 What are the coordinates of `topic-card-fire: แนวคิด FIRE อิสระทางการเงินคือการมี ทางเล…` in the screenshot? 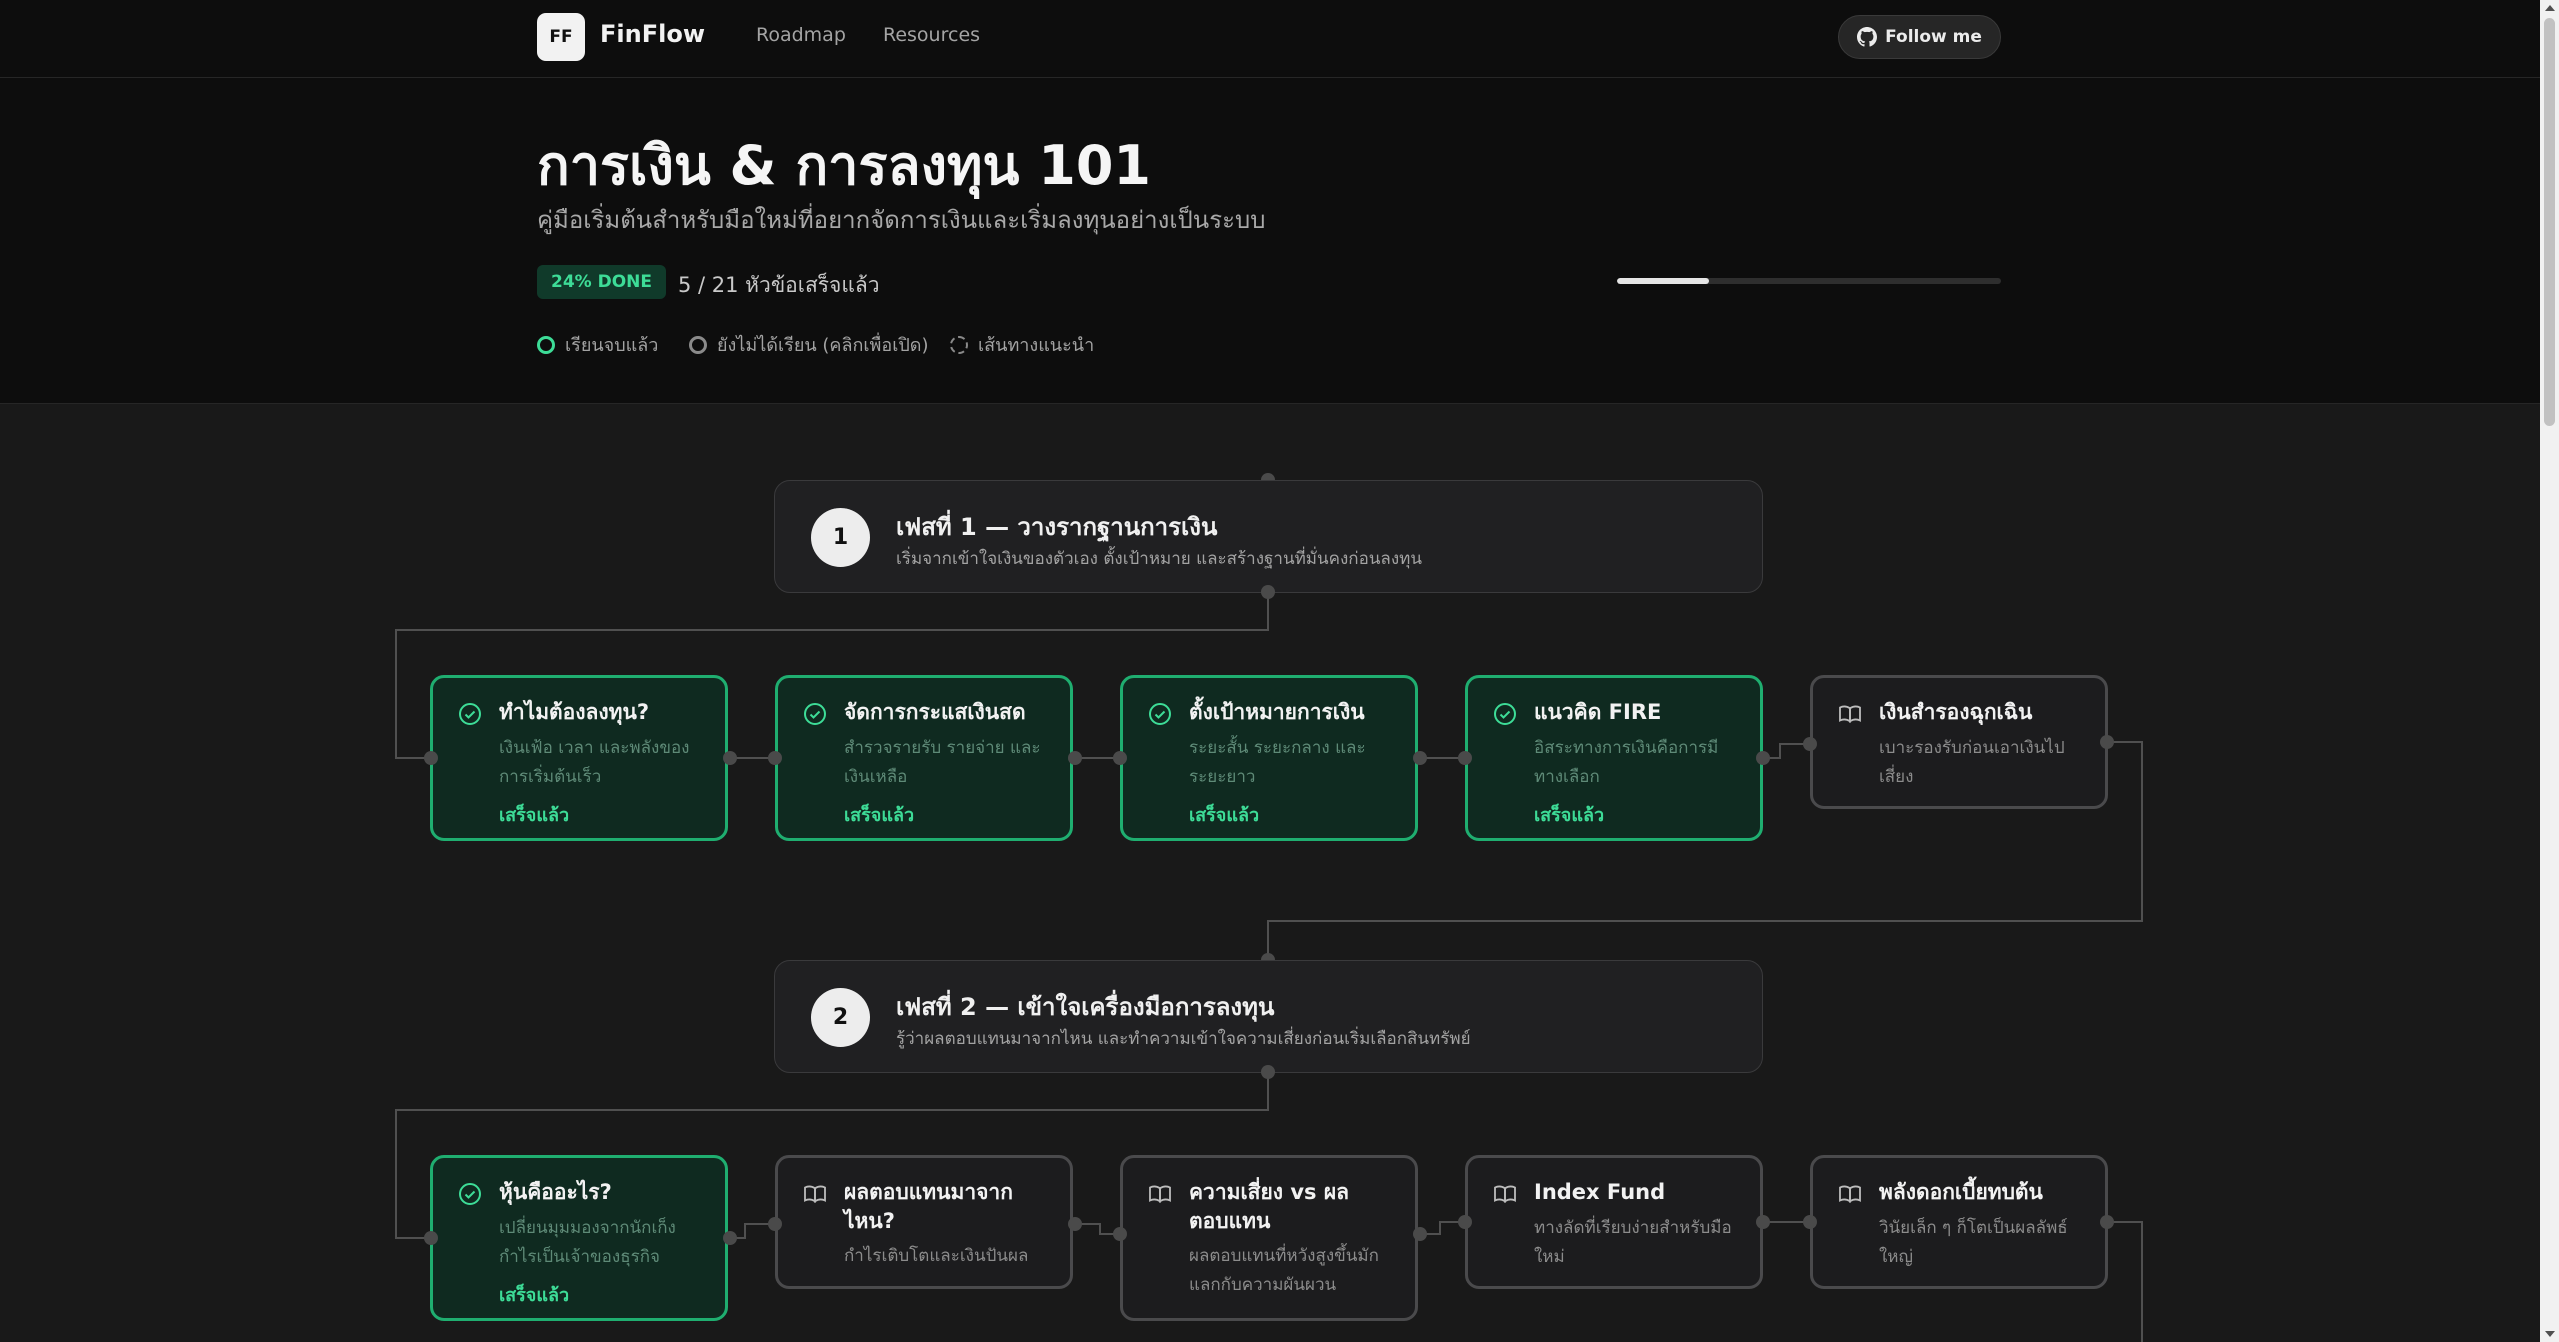 It's located at (1614, 758).